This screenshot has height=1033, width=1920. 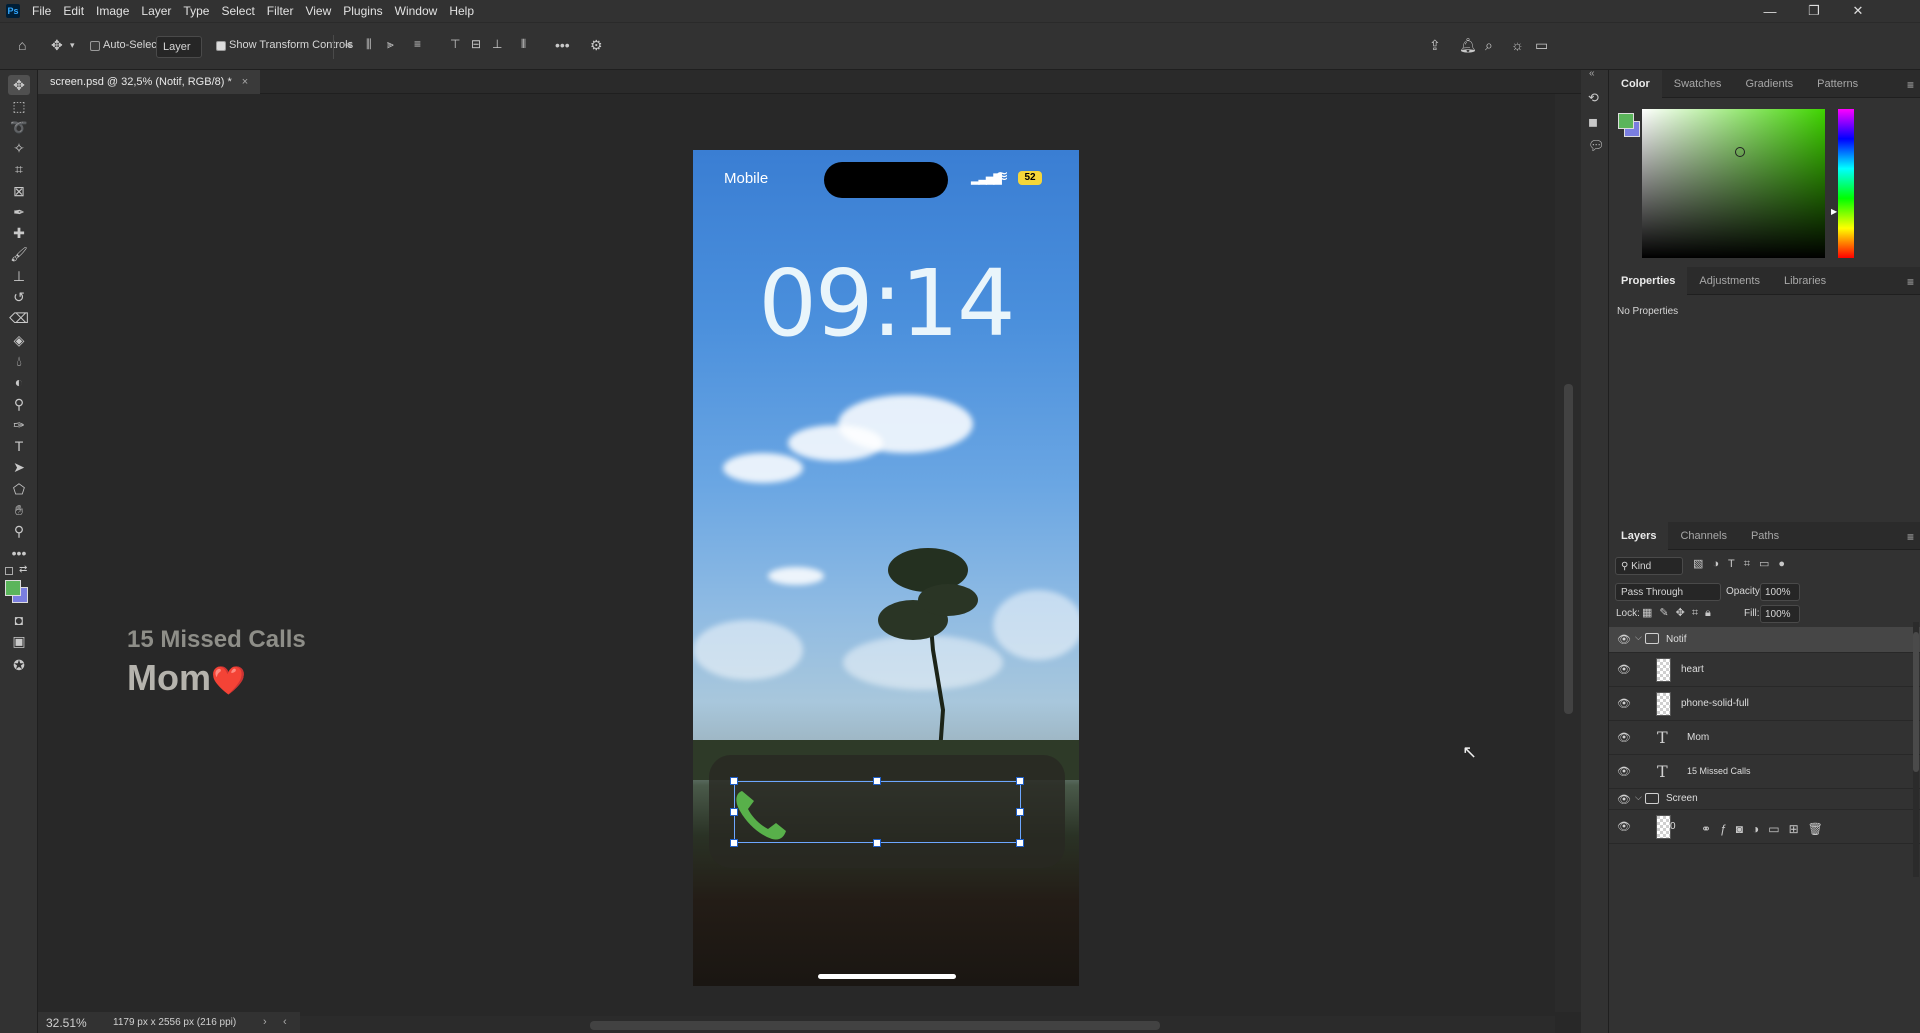 I want to click on minimize-button: —, so click(x=1770, y=11).